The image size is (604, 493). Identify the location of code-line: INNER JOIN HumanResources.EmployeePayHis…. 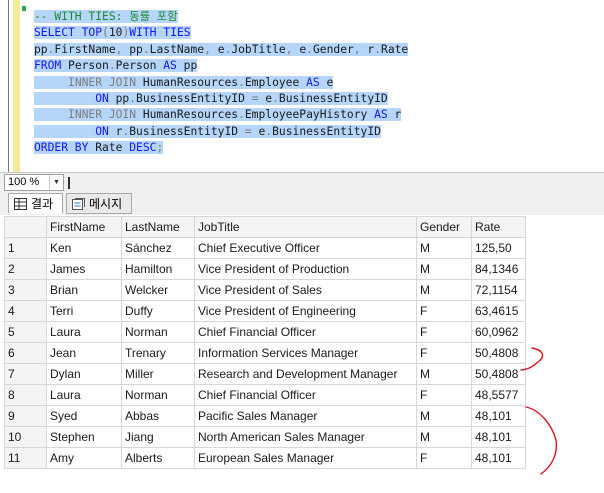
(221, 115).